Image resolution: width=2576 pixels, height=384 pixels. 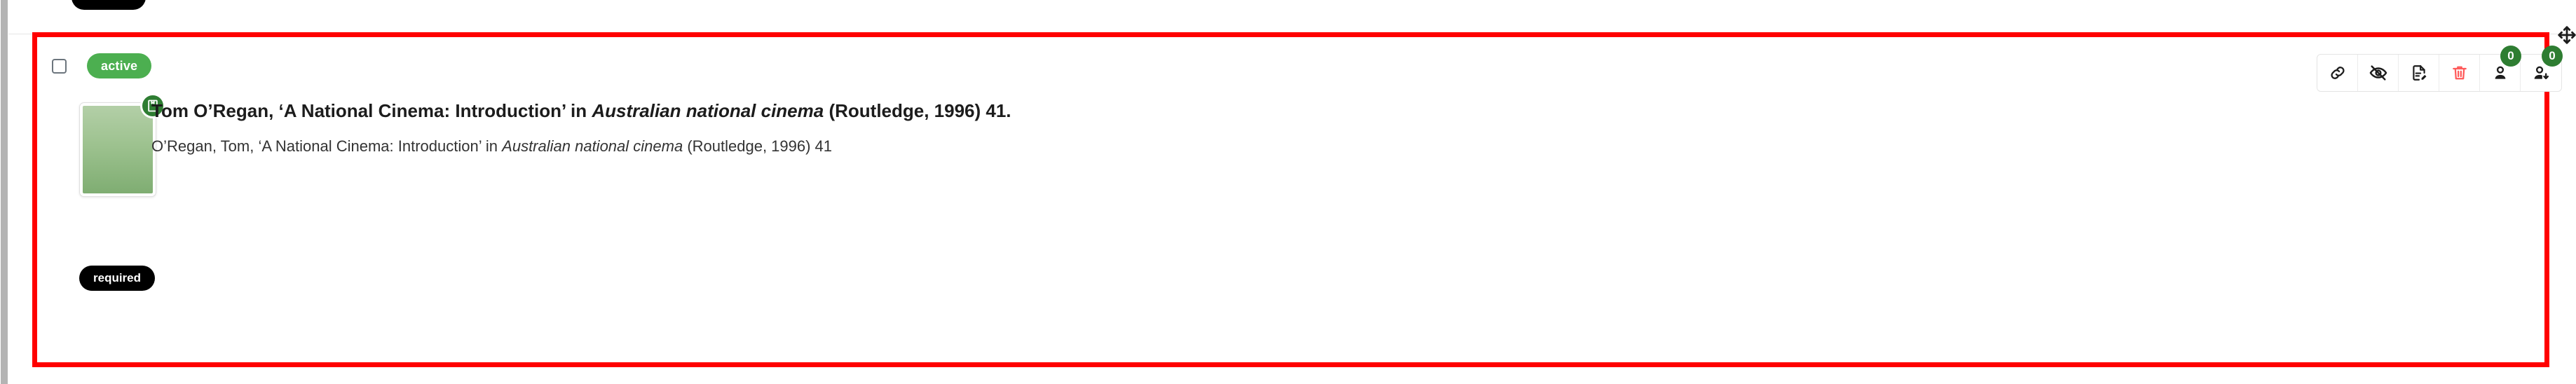 I want to click on eye-off-icon, so click(x=2378, y=73).